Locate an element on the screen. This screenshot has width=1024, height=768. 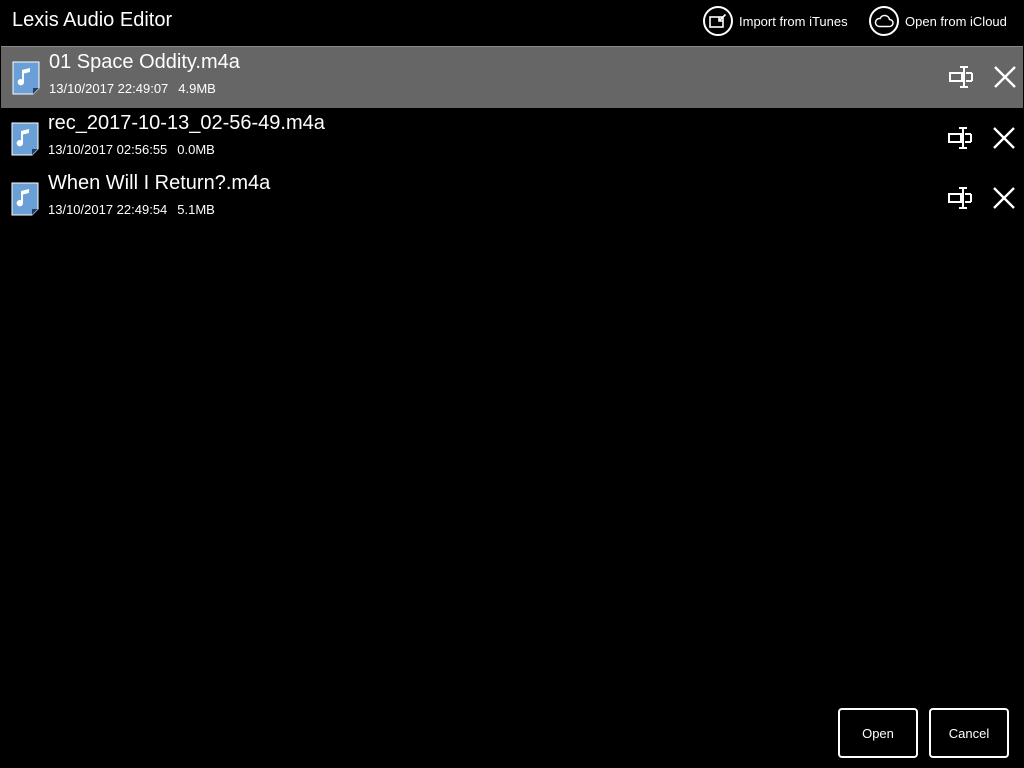
file-meta: 13/10/2017 22:49:54 5.1MB is located at coordinates (131, 210).